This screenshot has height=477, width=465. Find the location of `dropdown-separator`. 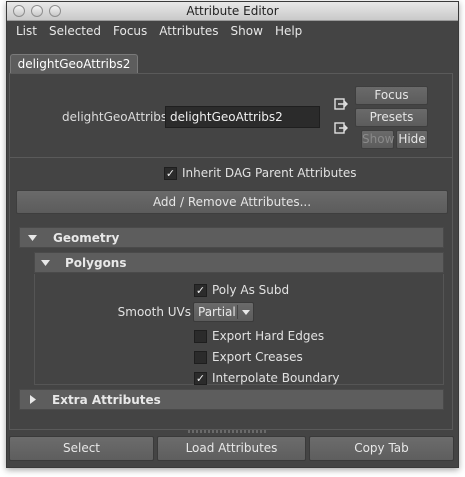

dropdown-separator is located at coordinates (237, 312).